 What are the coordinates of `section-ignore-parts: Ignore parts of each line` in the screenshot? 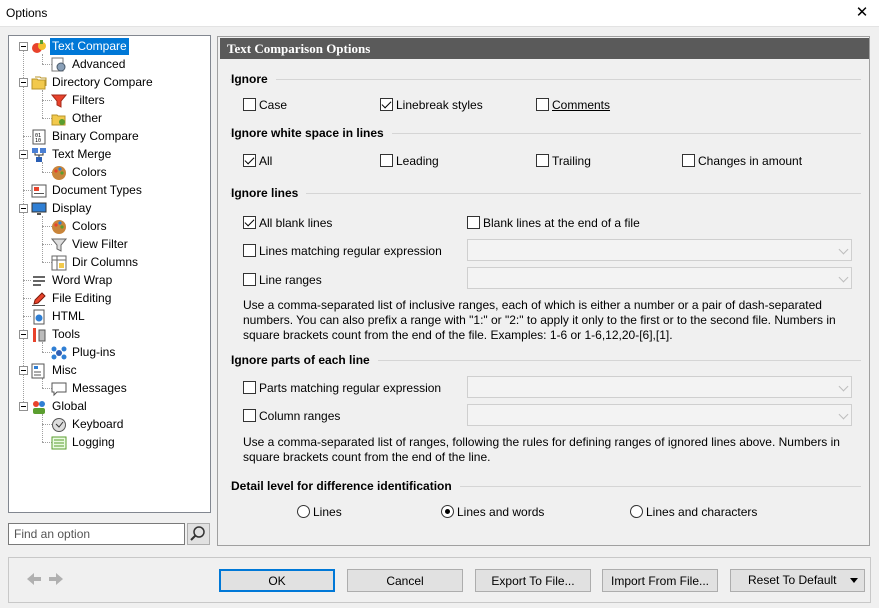 It's located at (304, 360).